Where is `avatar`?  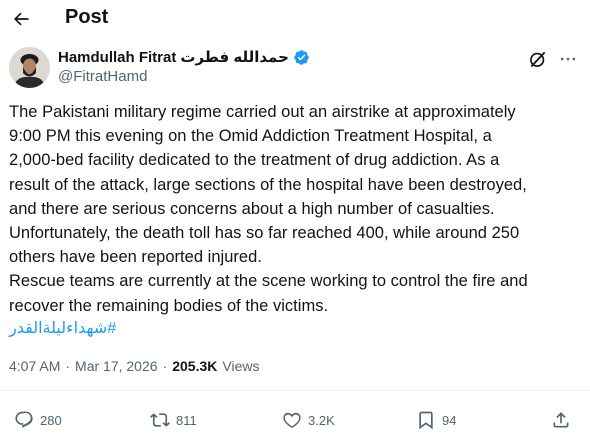
avatar is located at coordinates (29, 67).